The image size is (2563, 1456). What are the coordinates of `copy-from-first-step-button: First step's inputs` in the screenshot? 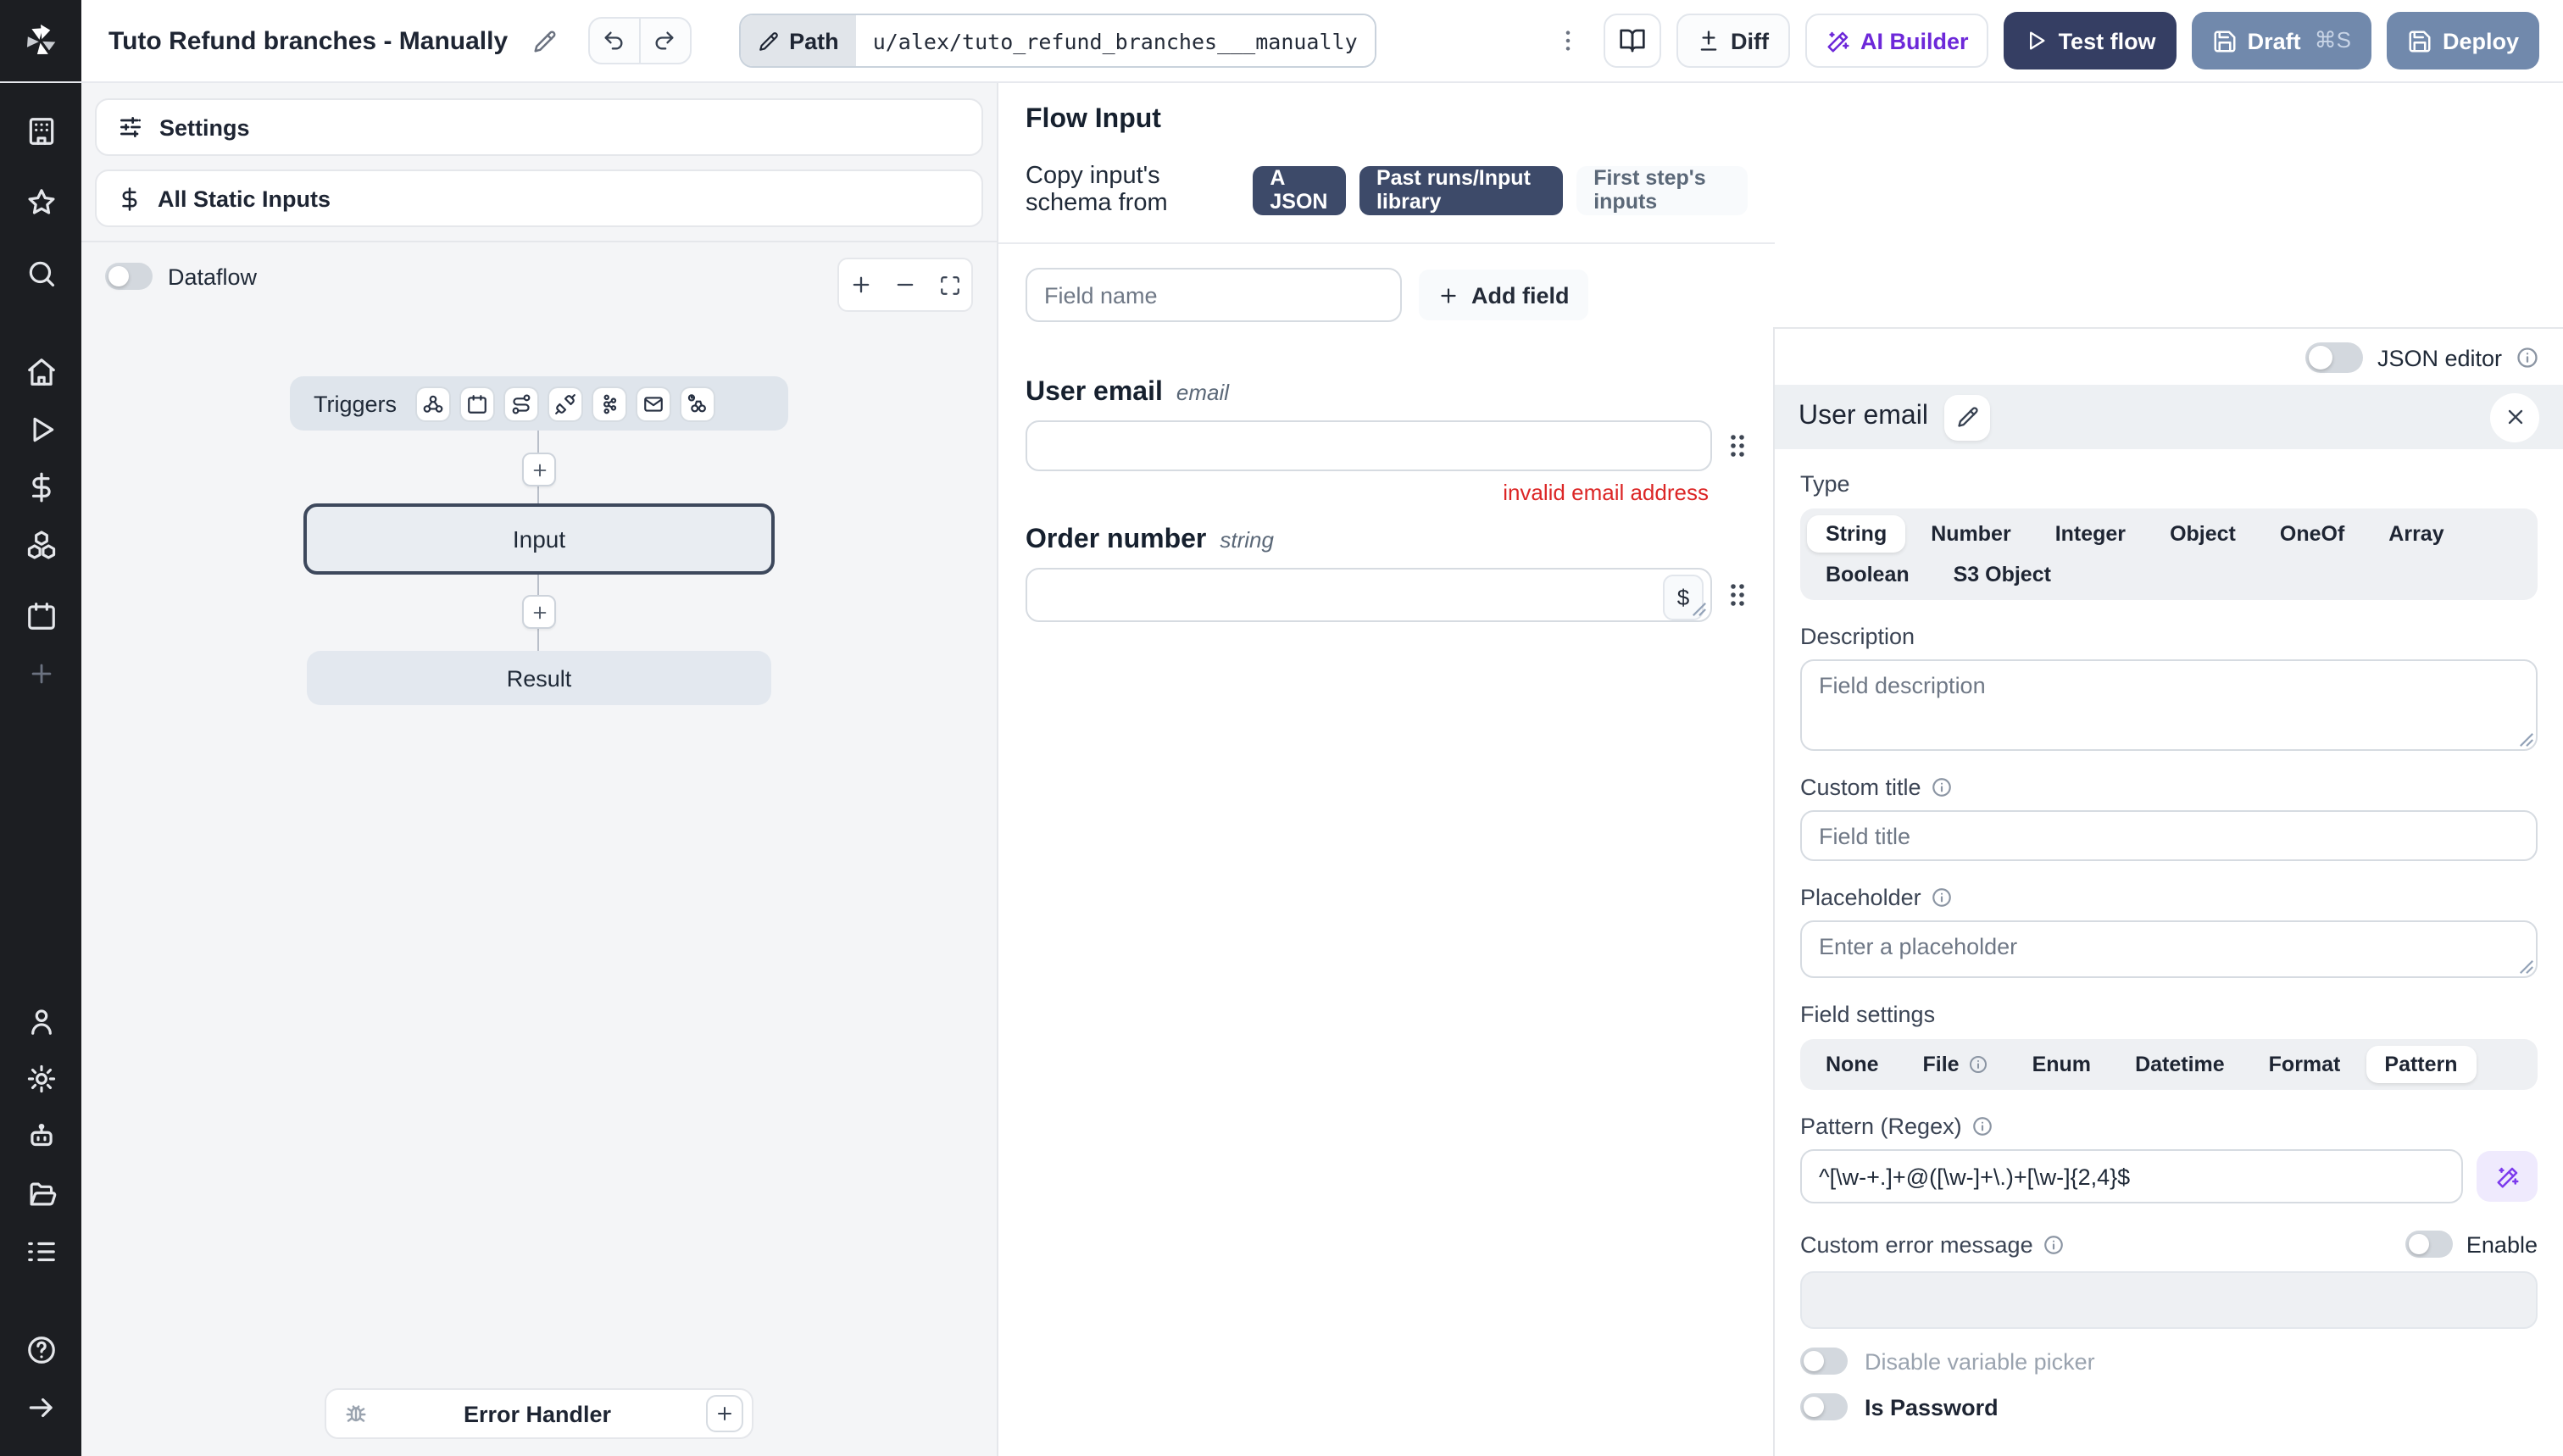 It's located at (1662, 189).